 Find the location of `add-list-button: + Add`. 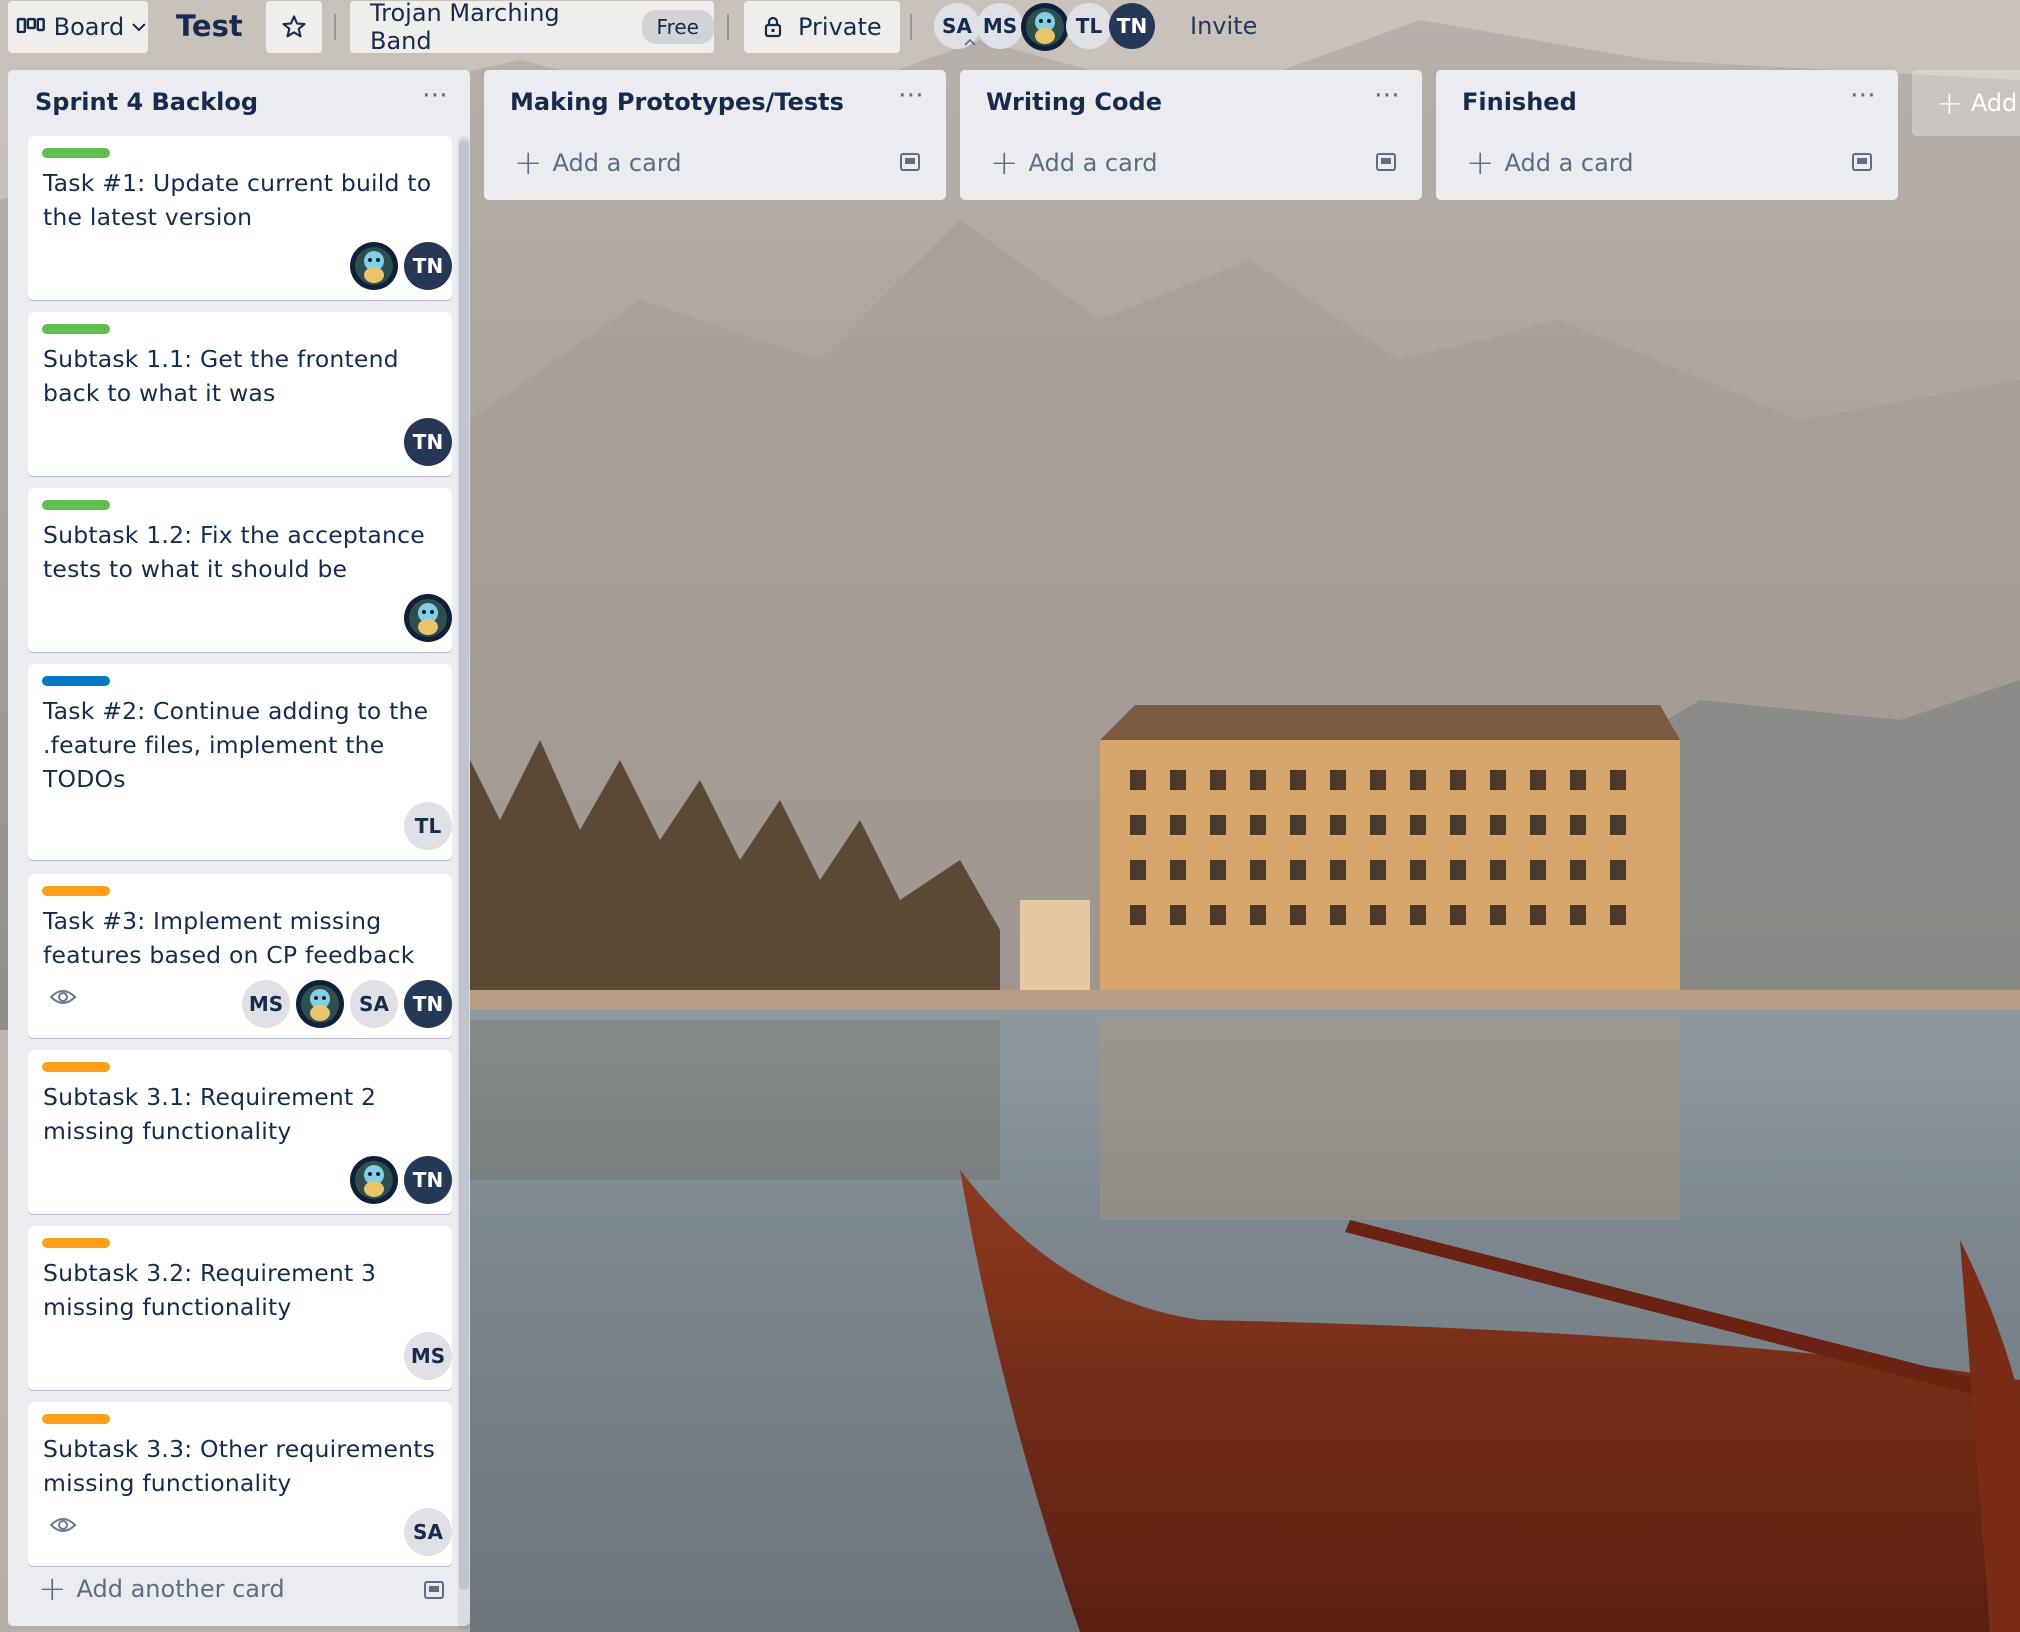

add-list-button: + Add is located at coordinates (1966, 103).